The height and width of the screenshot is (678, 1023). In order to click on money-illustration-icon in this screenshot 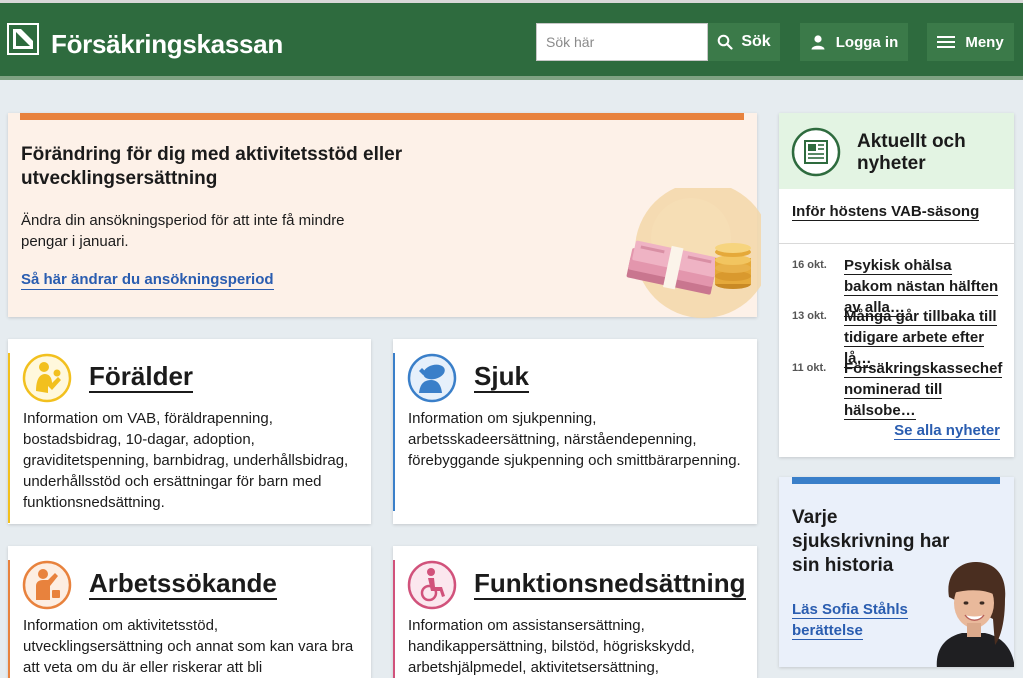, I will do `click(693, 253)`.